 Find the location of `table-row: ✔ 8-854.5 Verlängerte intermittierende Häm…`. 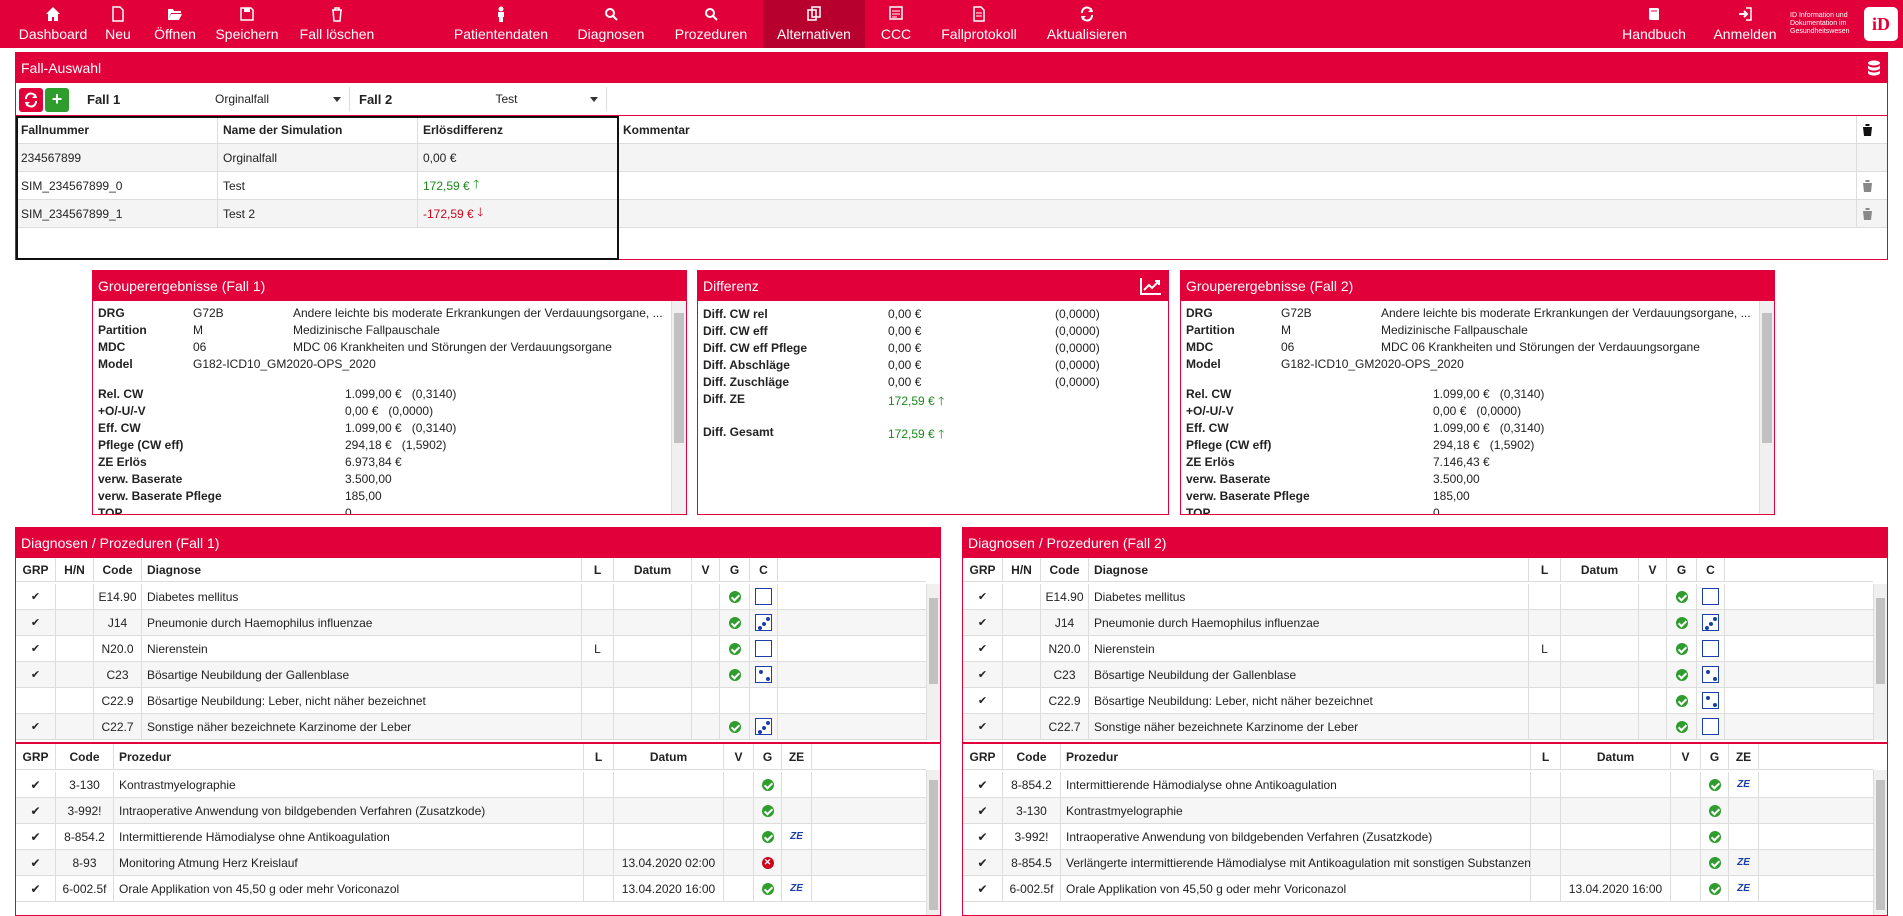

table-row: ✔ 8-854.5 Verlängerte intermittierende Häm… is located at coordinates (1418, 863).